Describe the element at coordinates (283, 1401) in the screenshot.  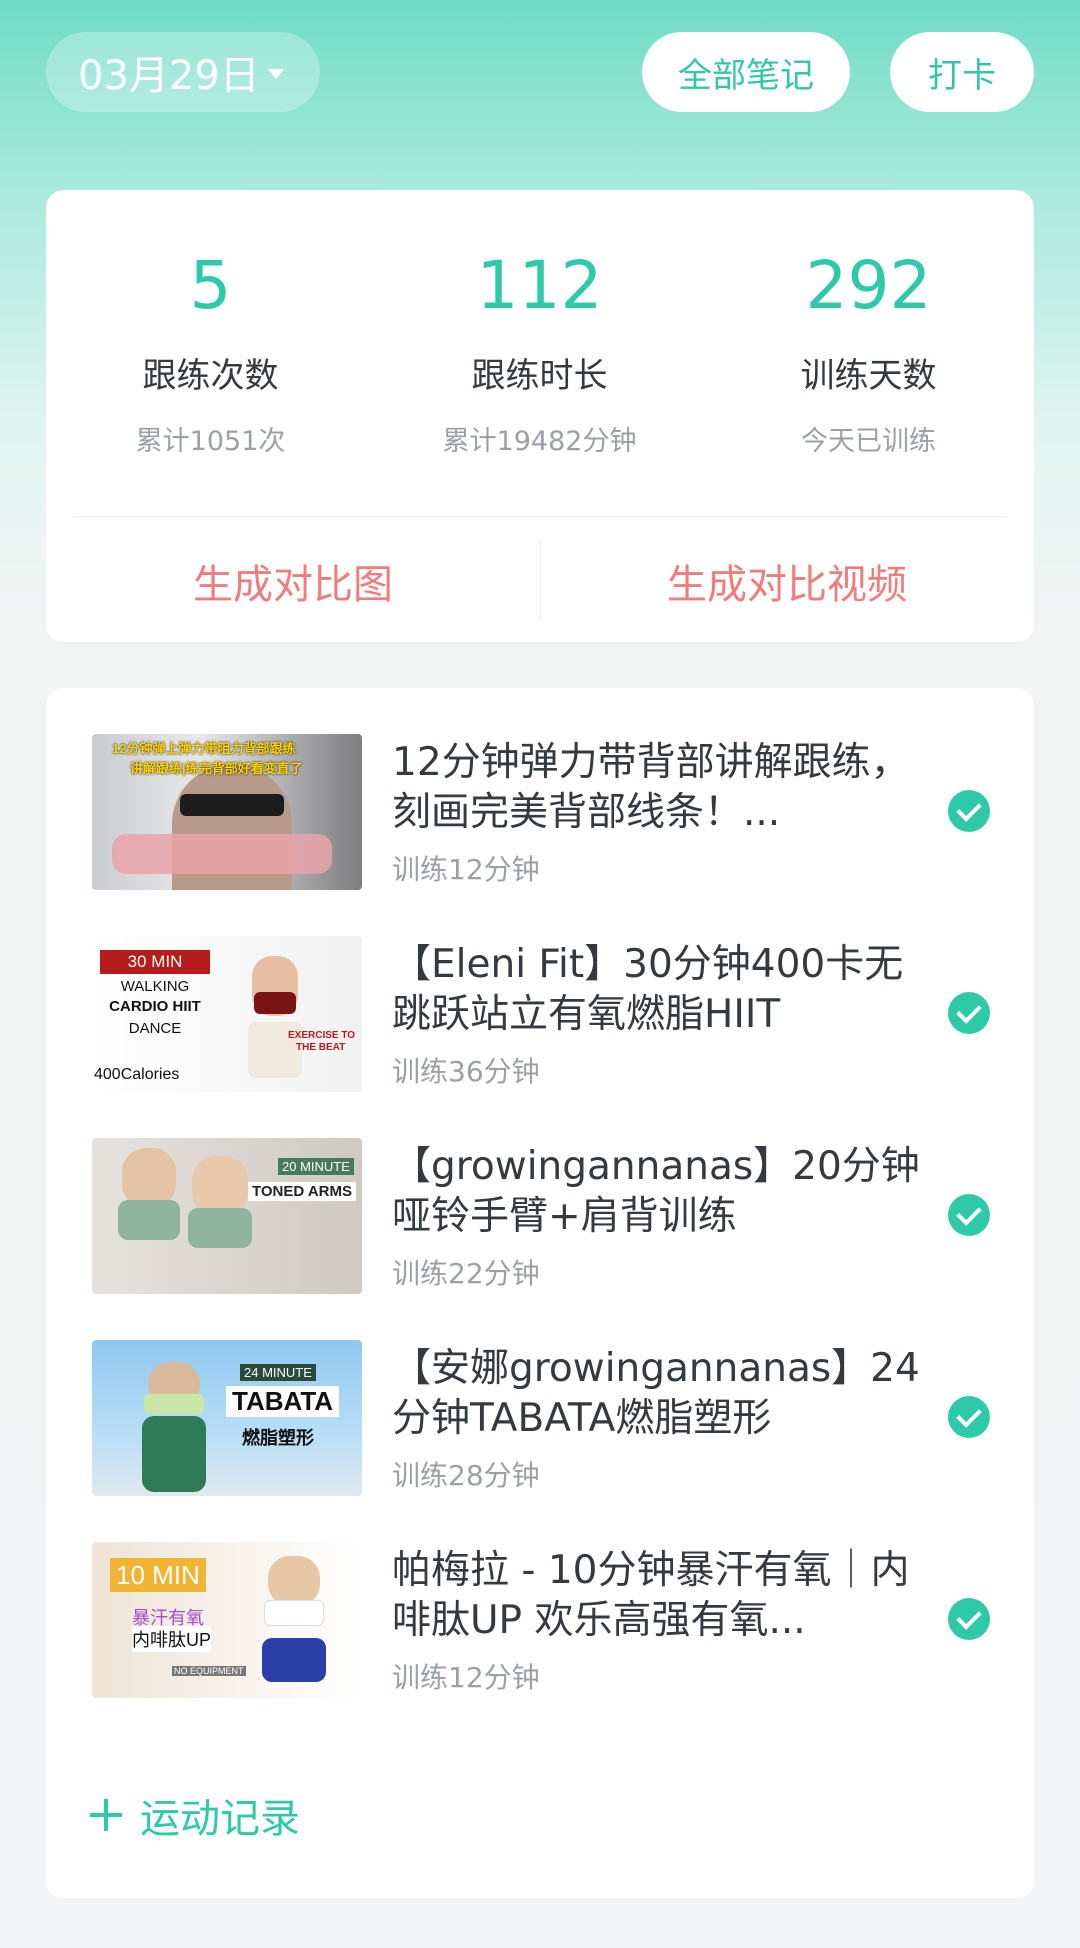
I see `thumbnail-caption: TABATA` at that location.